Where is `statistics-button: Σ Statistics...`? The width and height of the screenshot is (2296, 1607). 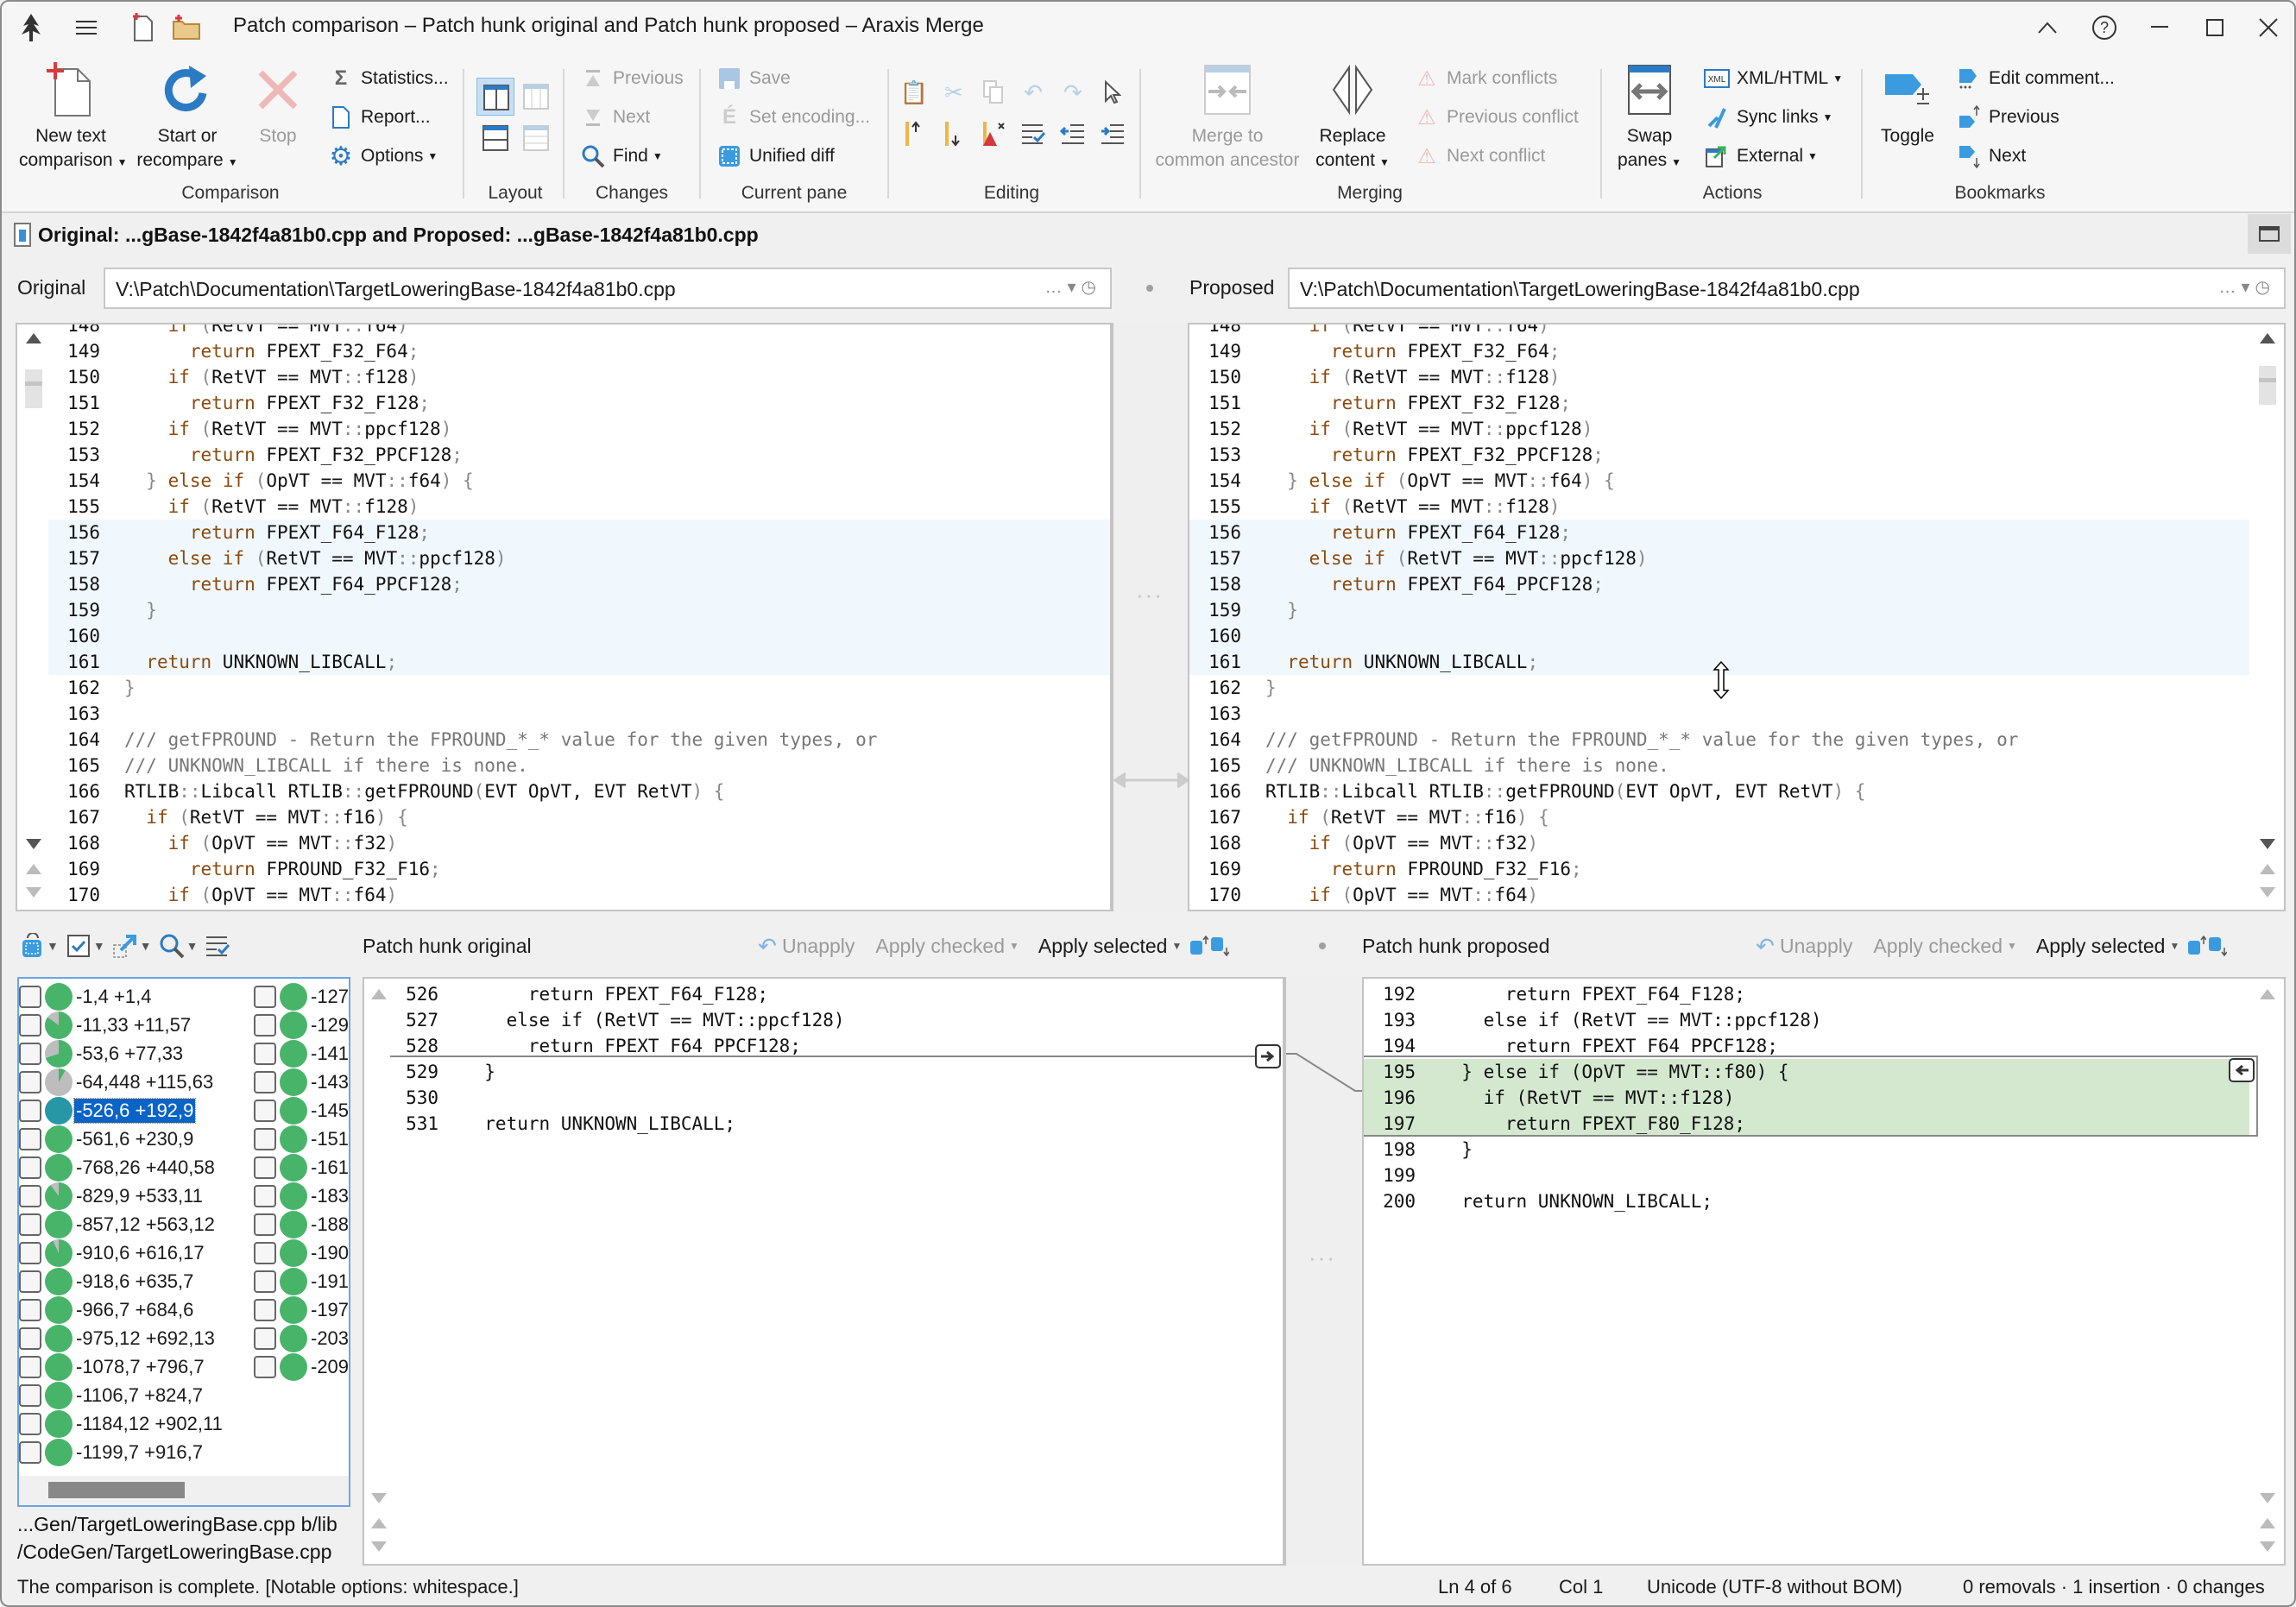
statistics-button: Σ Statistics... is located at coordinates (388, 78).